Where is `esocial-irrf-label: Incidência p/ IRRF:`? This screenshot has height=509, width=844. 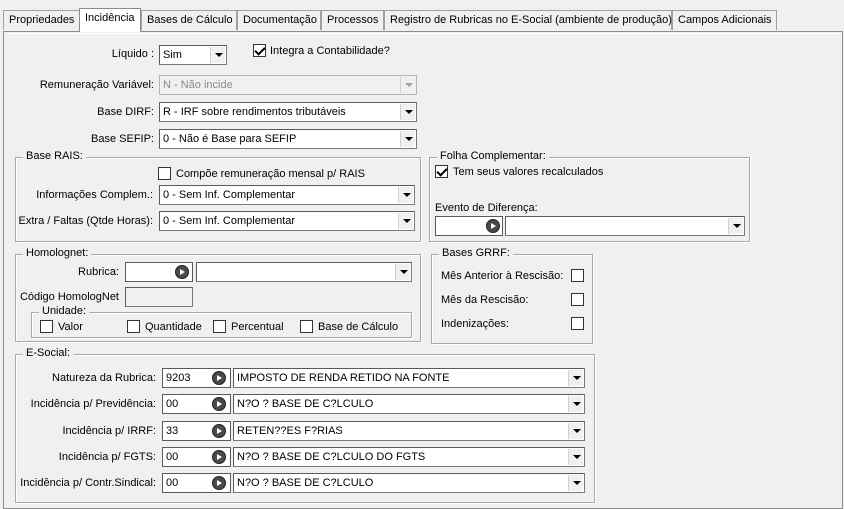 esocial-irrf-label: Incidência p/ IRRF: is located at coordinates (109, 431).